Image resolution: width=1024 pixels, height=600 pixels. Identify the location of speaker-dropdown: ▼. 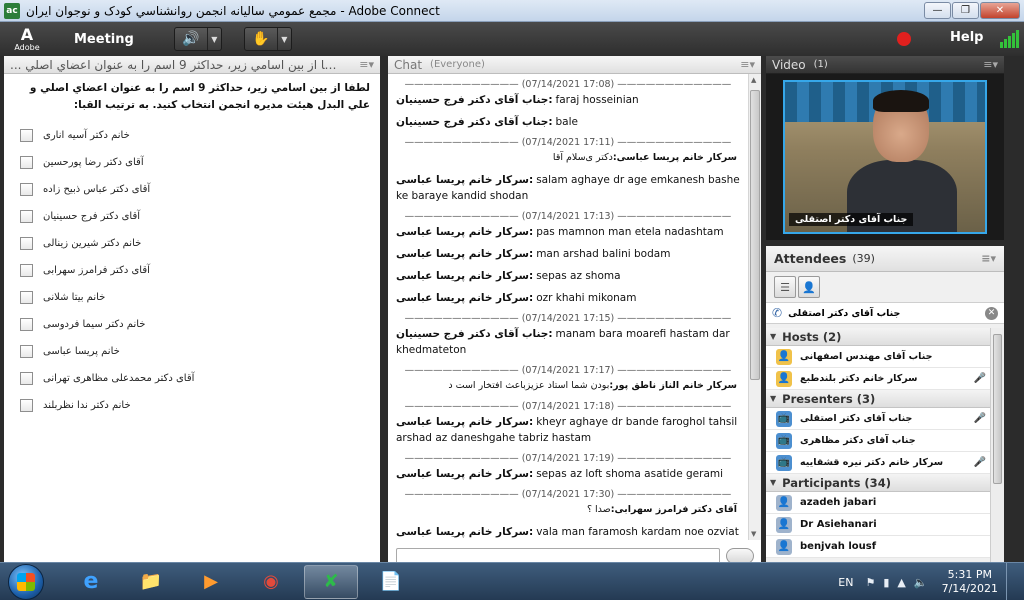
(213, 39).